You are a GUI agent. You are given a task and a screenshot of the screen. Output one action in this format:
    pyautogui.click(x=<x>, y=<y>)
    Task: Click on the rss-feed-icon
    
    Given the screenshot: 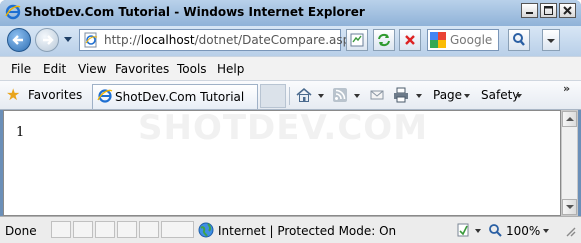 What is the action you would take?
    pyautogui.click(x=340, y=95)
    